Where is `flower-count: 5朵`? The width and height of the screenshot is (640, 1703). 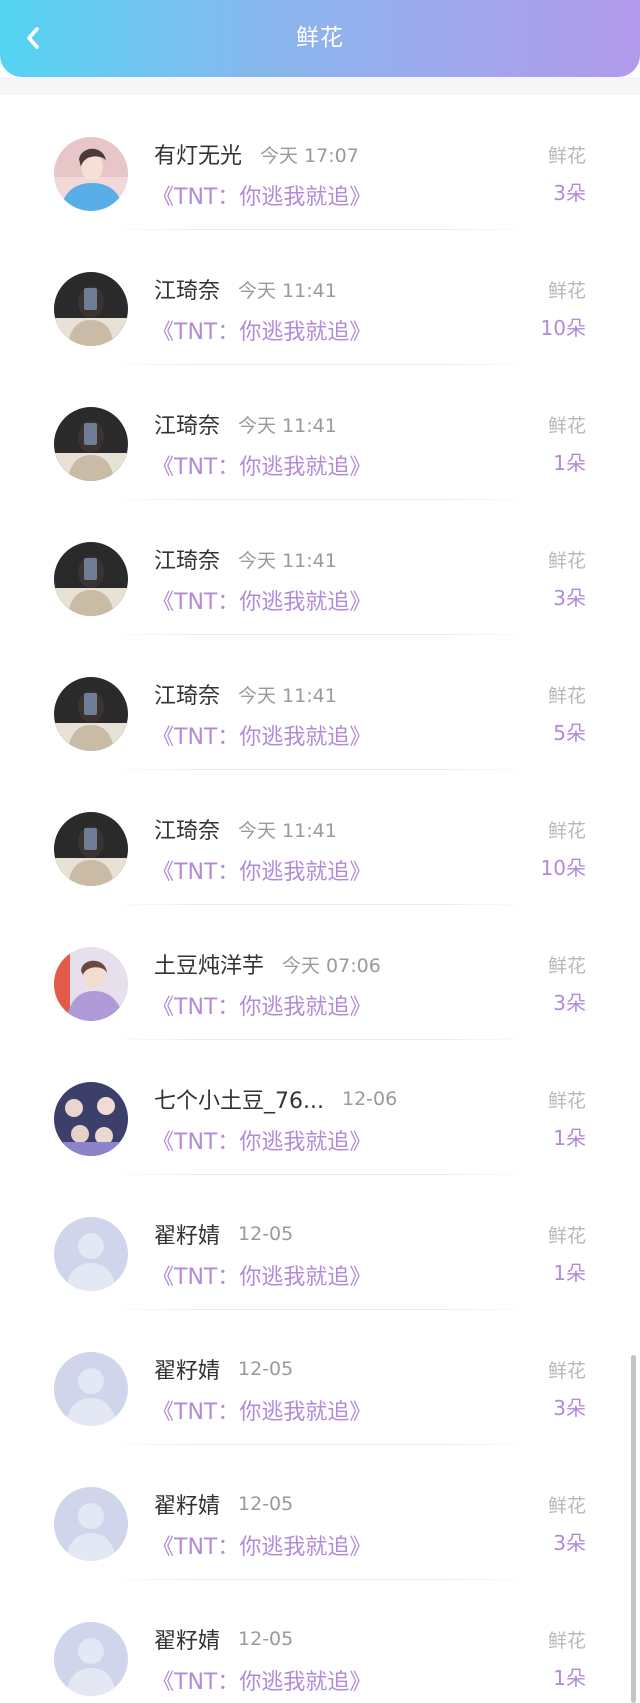 flower-count: 5朵 is located at coordinates (569, 733).